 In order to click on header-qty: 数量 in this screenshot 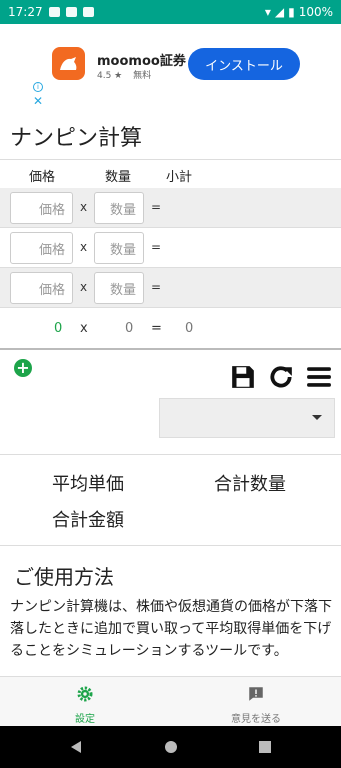, I will do `click(118, 177)`.